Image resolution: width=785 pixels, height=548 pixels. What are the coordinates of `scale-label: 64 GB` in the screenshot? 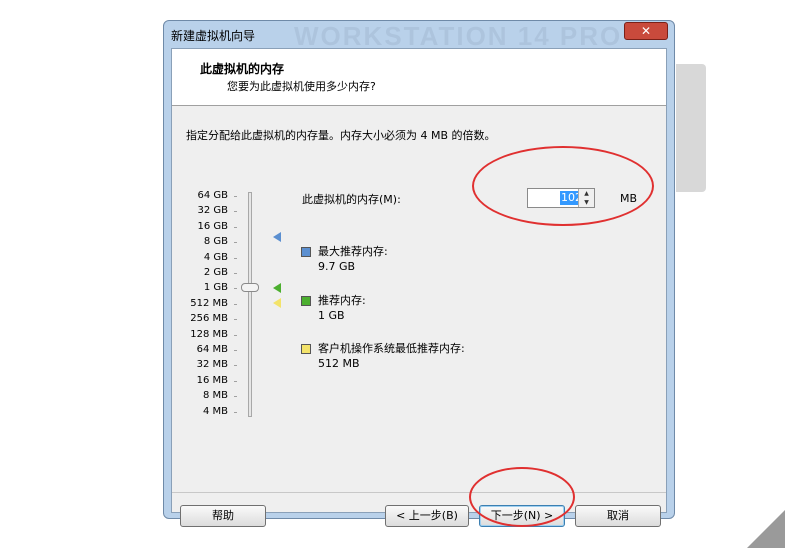 It's located at (212, 195).